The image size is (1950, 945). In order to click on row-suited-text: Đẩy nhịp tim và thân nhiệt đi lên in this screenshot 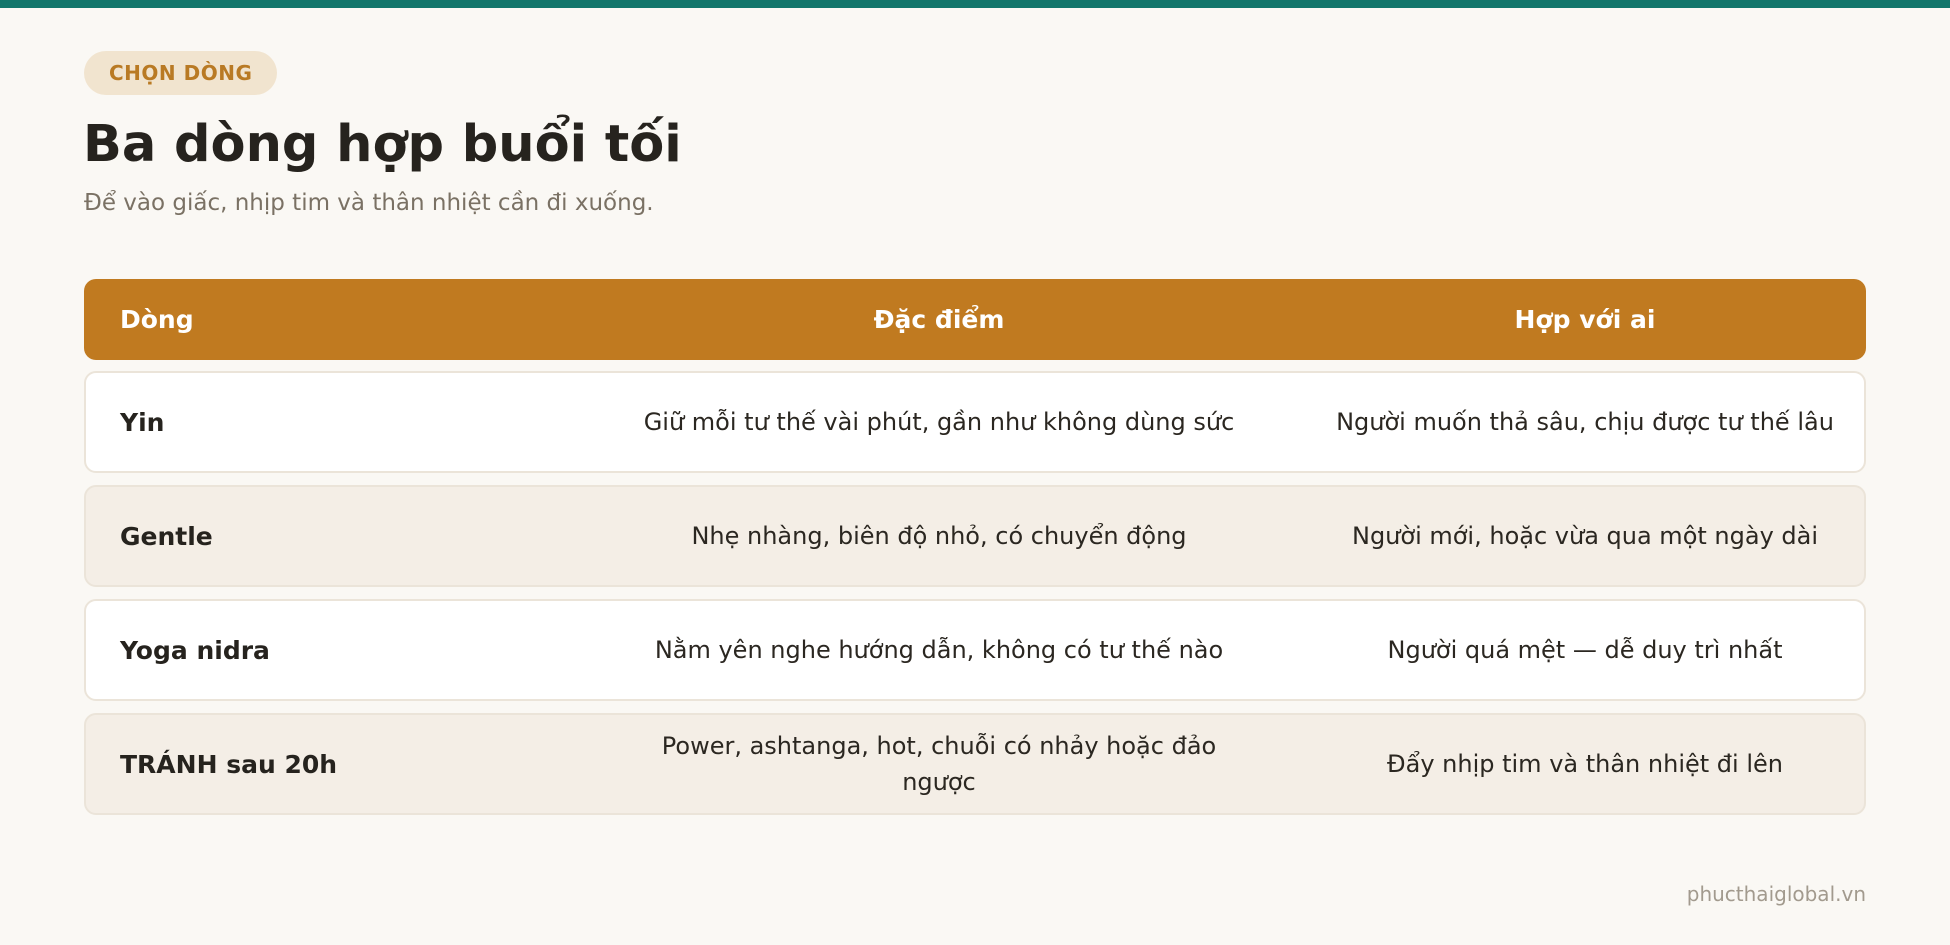, I will do `click(1585, 764)`.